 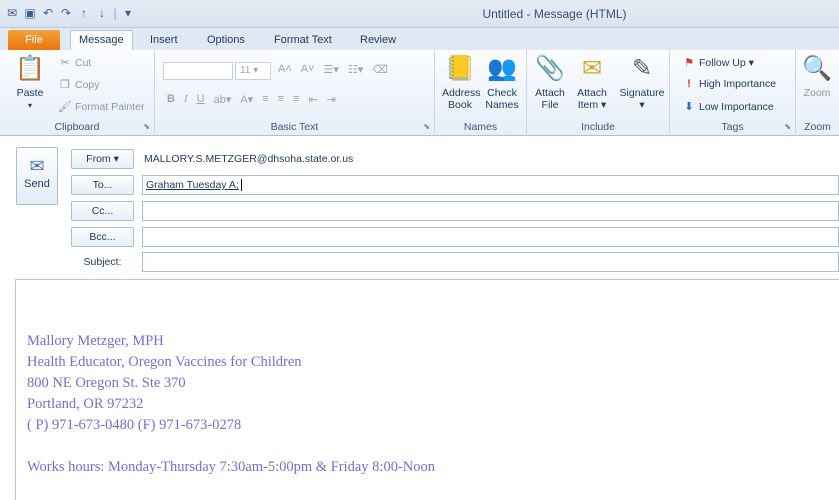 What do you see at coordinates (502, 68) in the screenshot?
I see `check-names-icon: 👥` at bounding box center [502, 68].